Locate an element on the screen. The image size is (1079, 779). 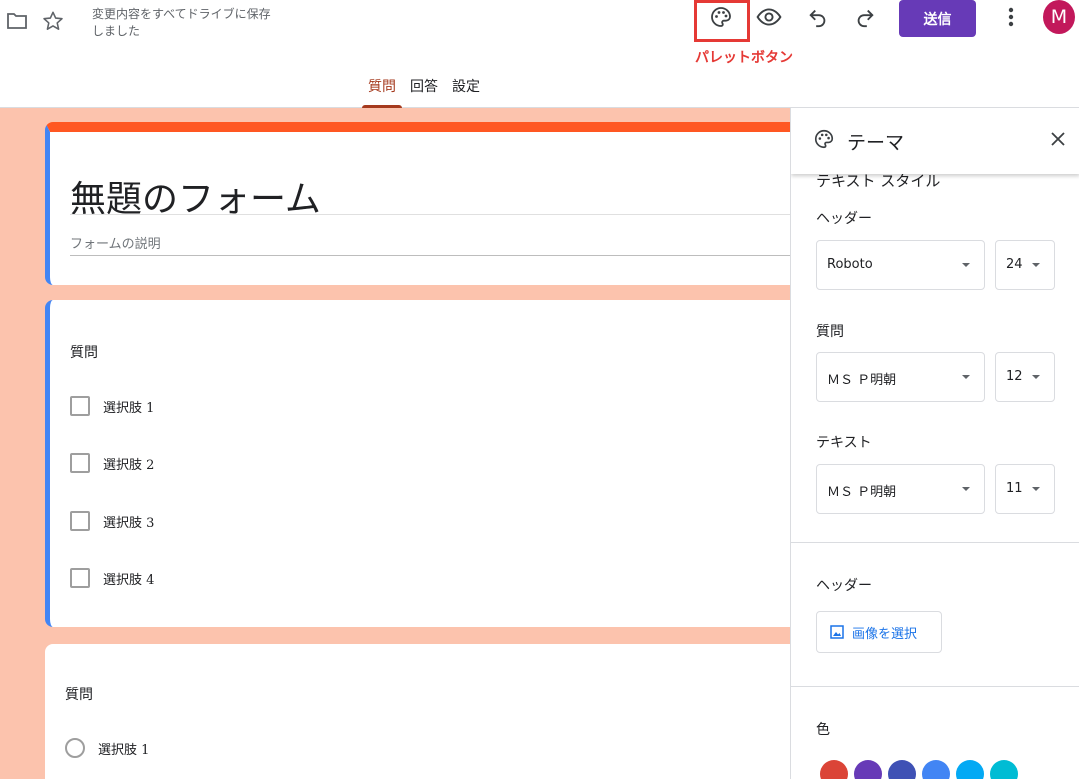
question-font-label: 質問 is located at coordinates (830, 332).